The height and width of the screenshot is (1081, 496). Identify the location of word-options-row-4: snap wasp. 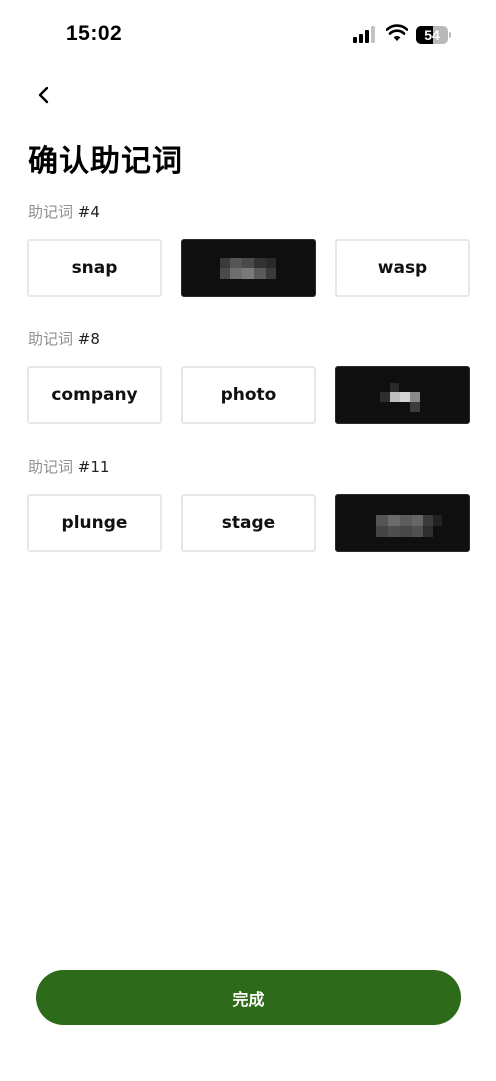
(248, 268).